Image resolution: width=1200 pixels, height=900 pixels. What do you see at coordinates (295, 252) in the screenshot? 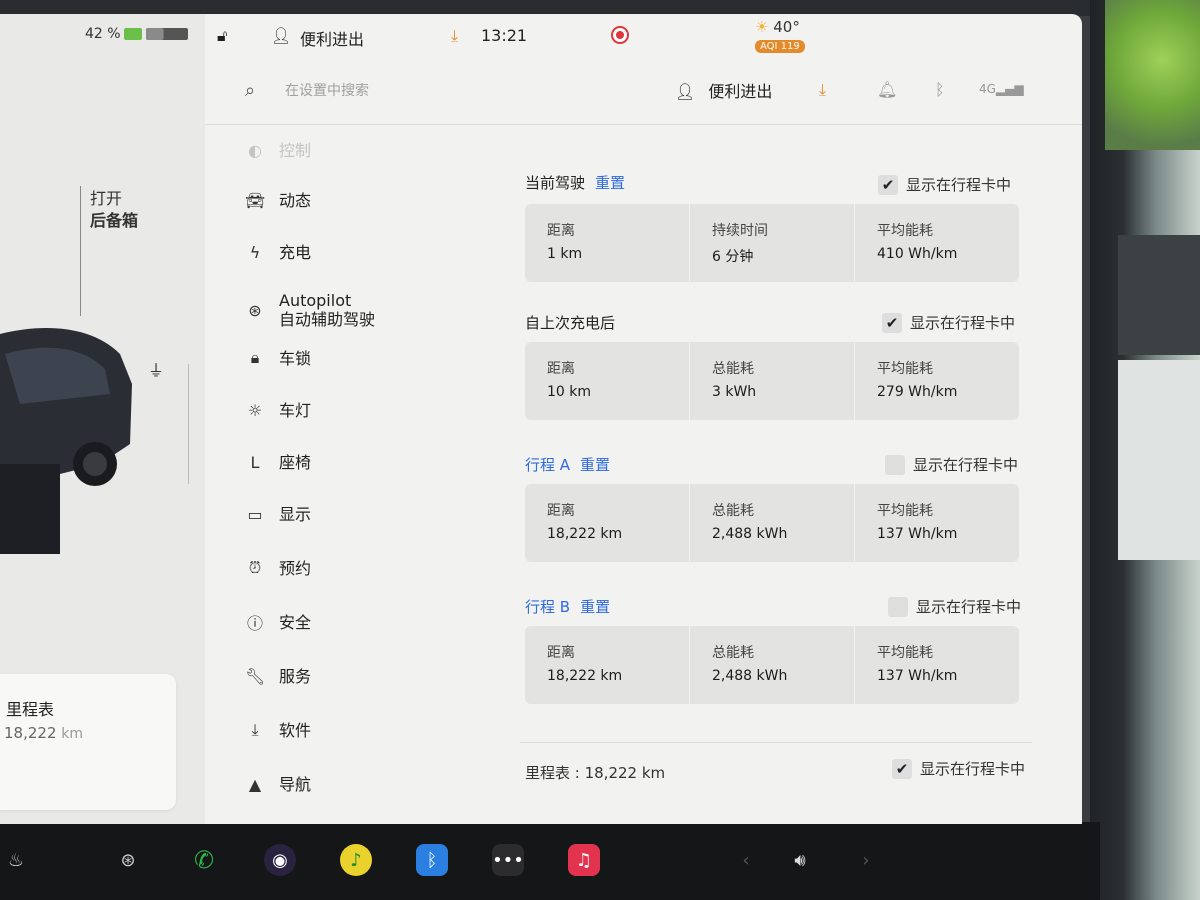
I see `nav-item-label: 充电` at bounding box center [295, 252].